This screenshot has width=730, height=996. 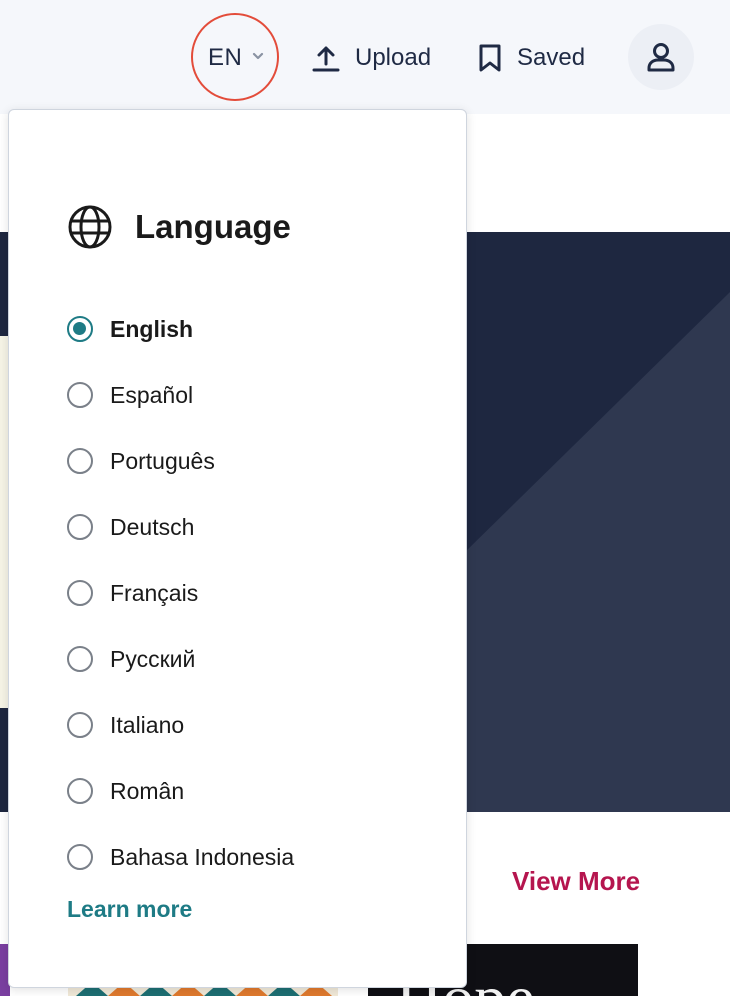 What do you see at coordinates (147, 724) in the screenshot?
I see `language-label: Italiano` at bounding box center [147, 724].